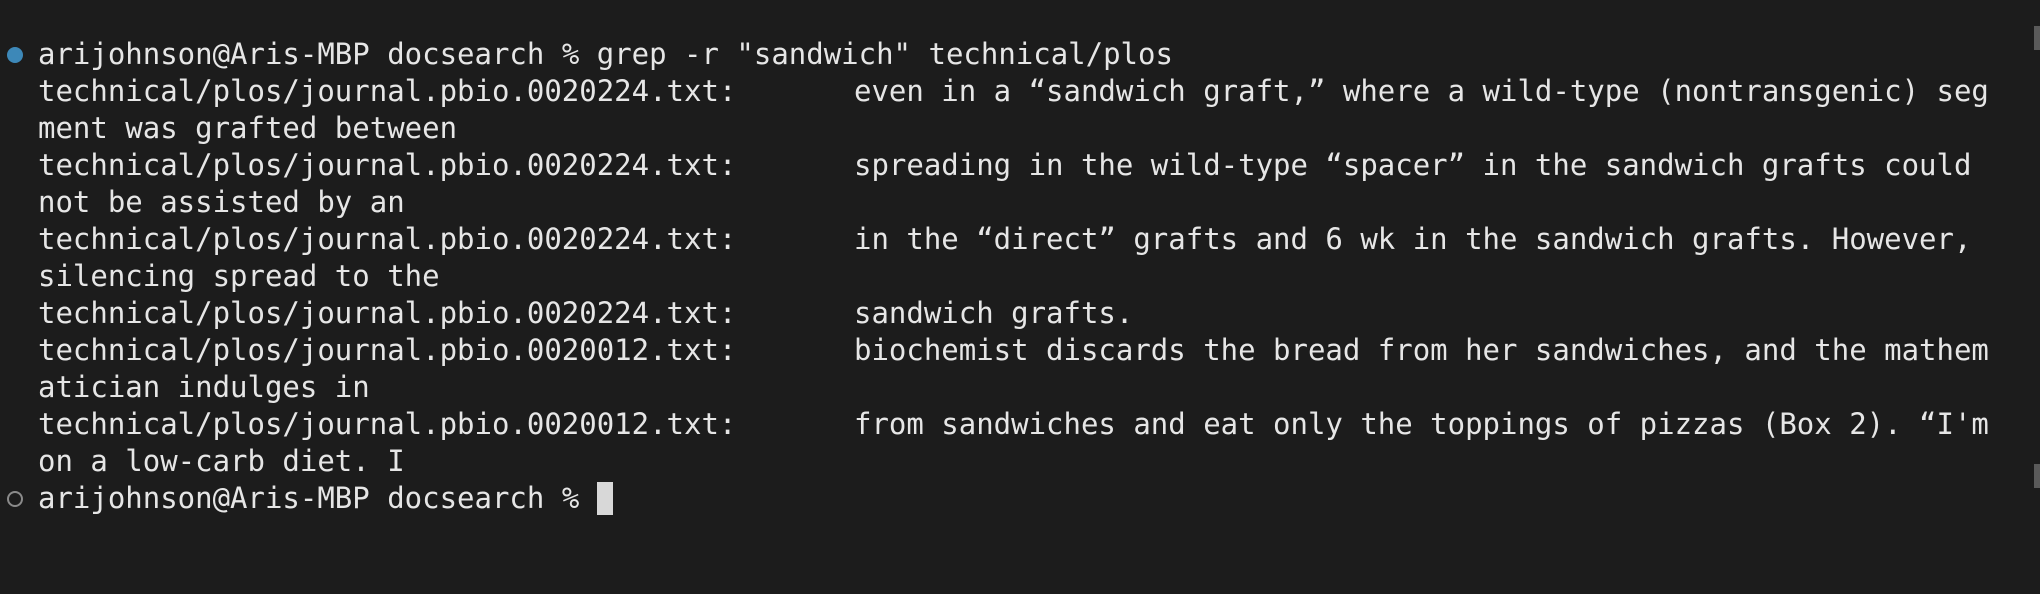 This screenshot has width=2040, height=594. What do you see at coordinates (15, 499) in the screenshot?
I see `pending-command-marker-icon` at bounding box center [15, 499].